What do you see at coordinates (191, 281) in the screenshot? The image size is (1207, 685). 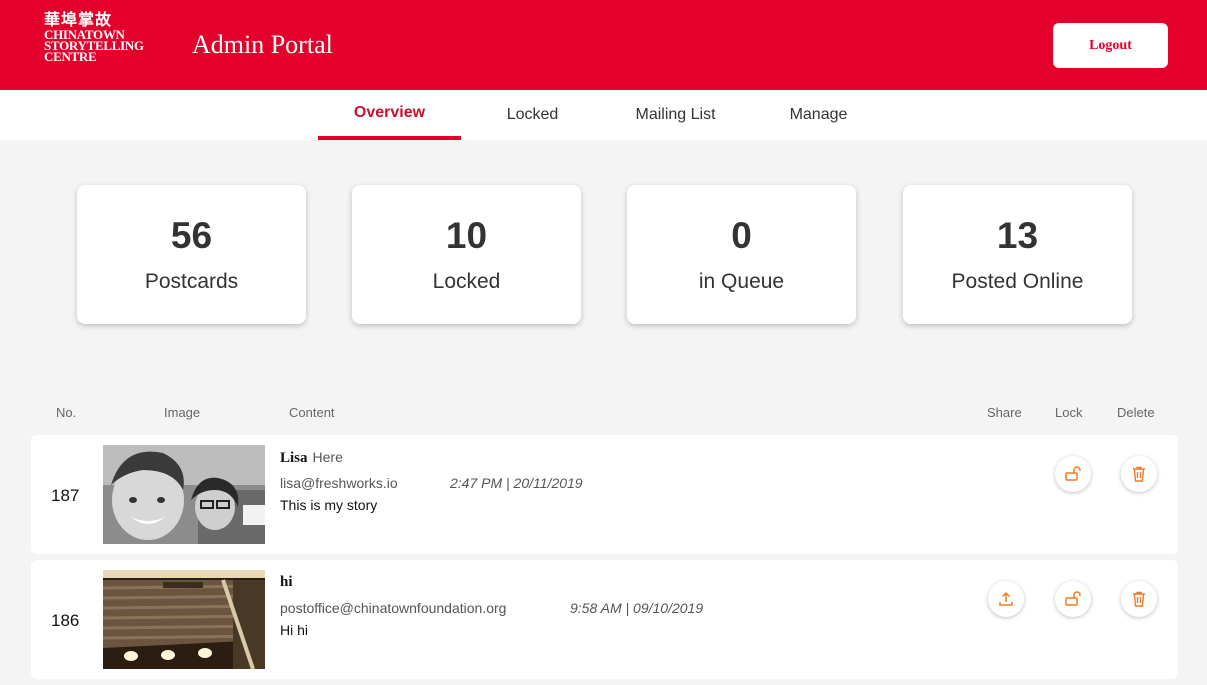 I see `stat-label: Postcards` at bounding box center [191, 281].